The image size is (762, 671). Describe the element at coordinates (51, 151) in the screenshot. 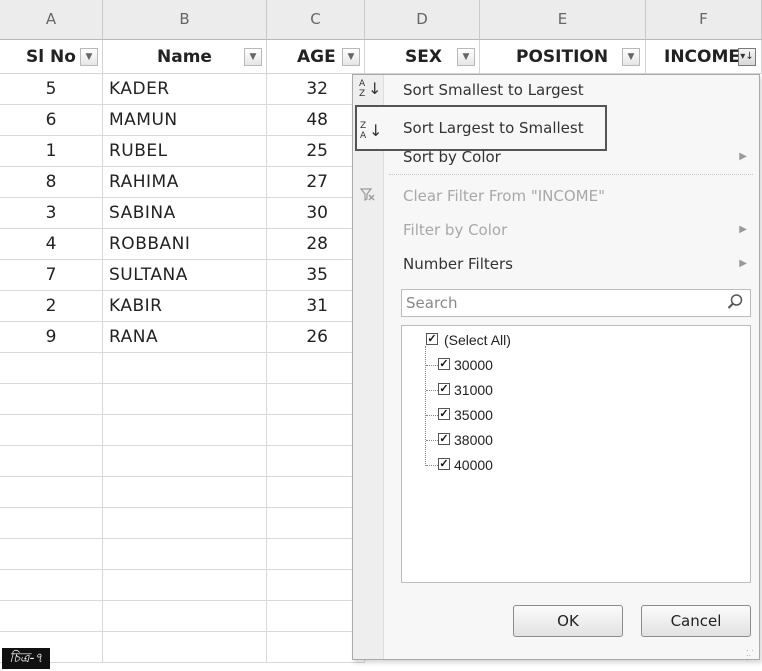

I see `cell-sl-no: 1` at that location.